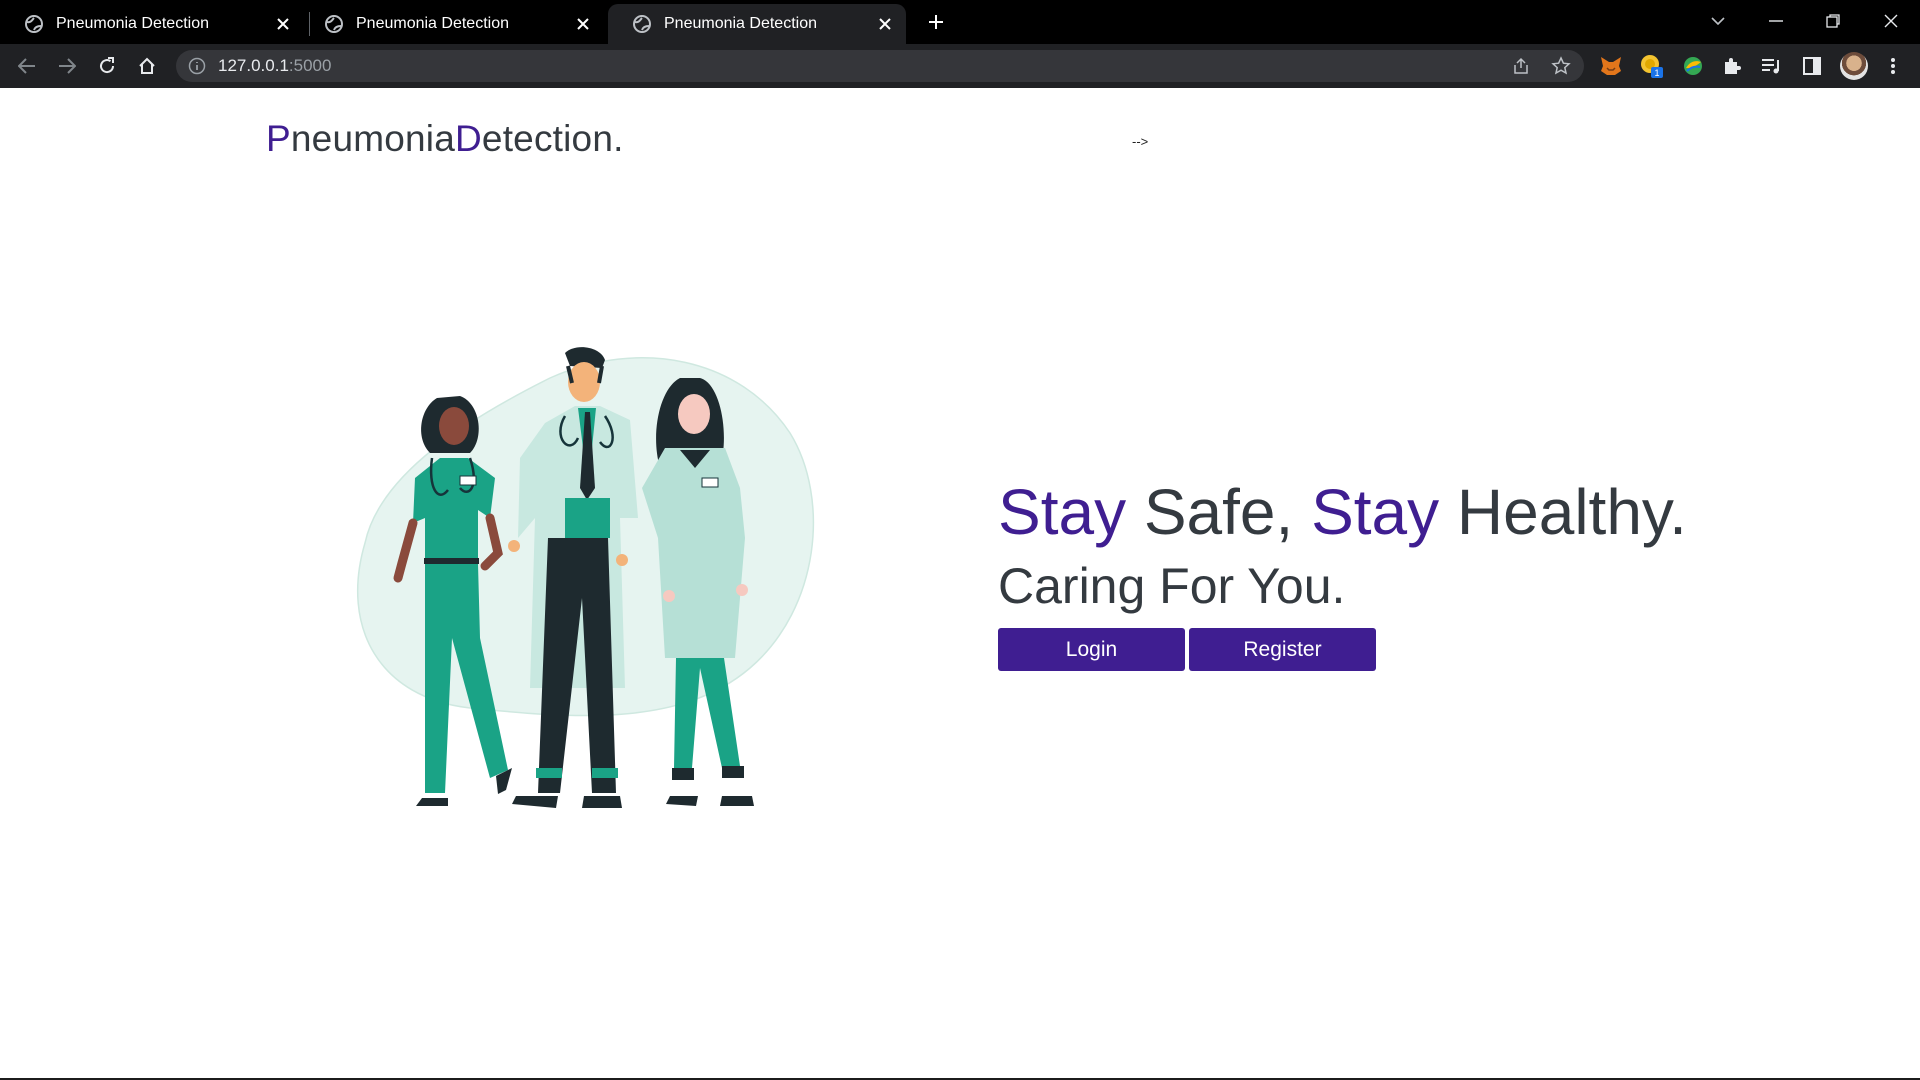 Image resolution: width=1920 pixels, height=1080 pixels. I want to click on logo-text-neumonia: neumonia, so click(372, 138).